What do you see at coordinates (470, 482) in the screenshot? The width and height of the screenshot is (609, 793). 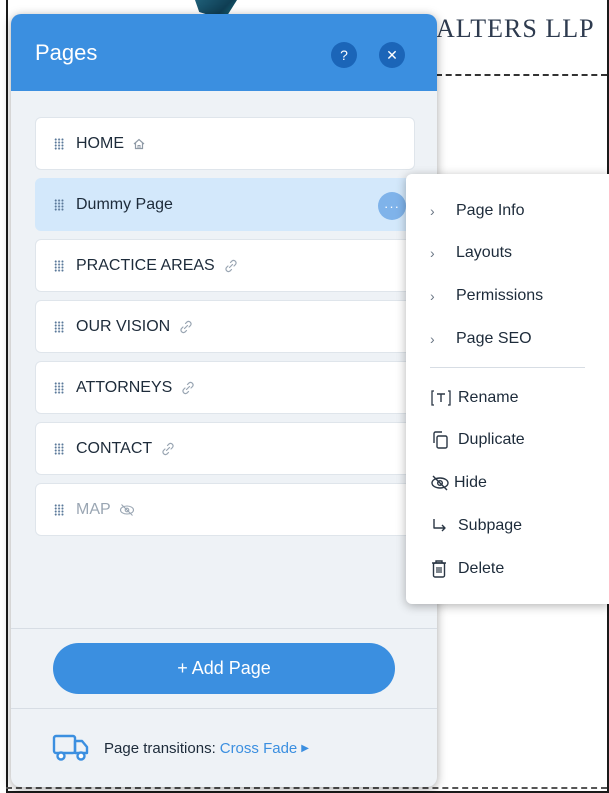 I see `menu-item-label: Hide` at bounding box center [470, 482].